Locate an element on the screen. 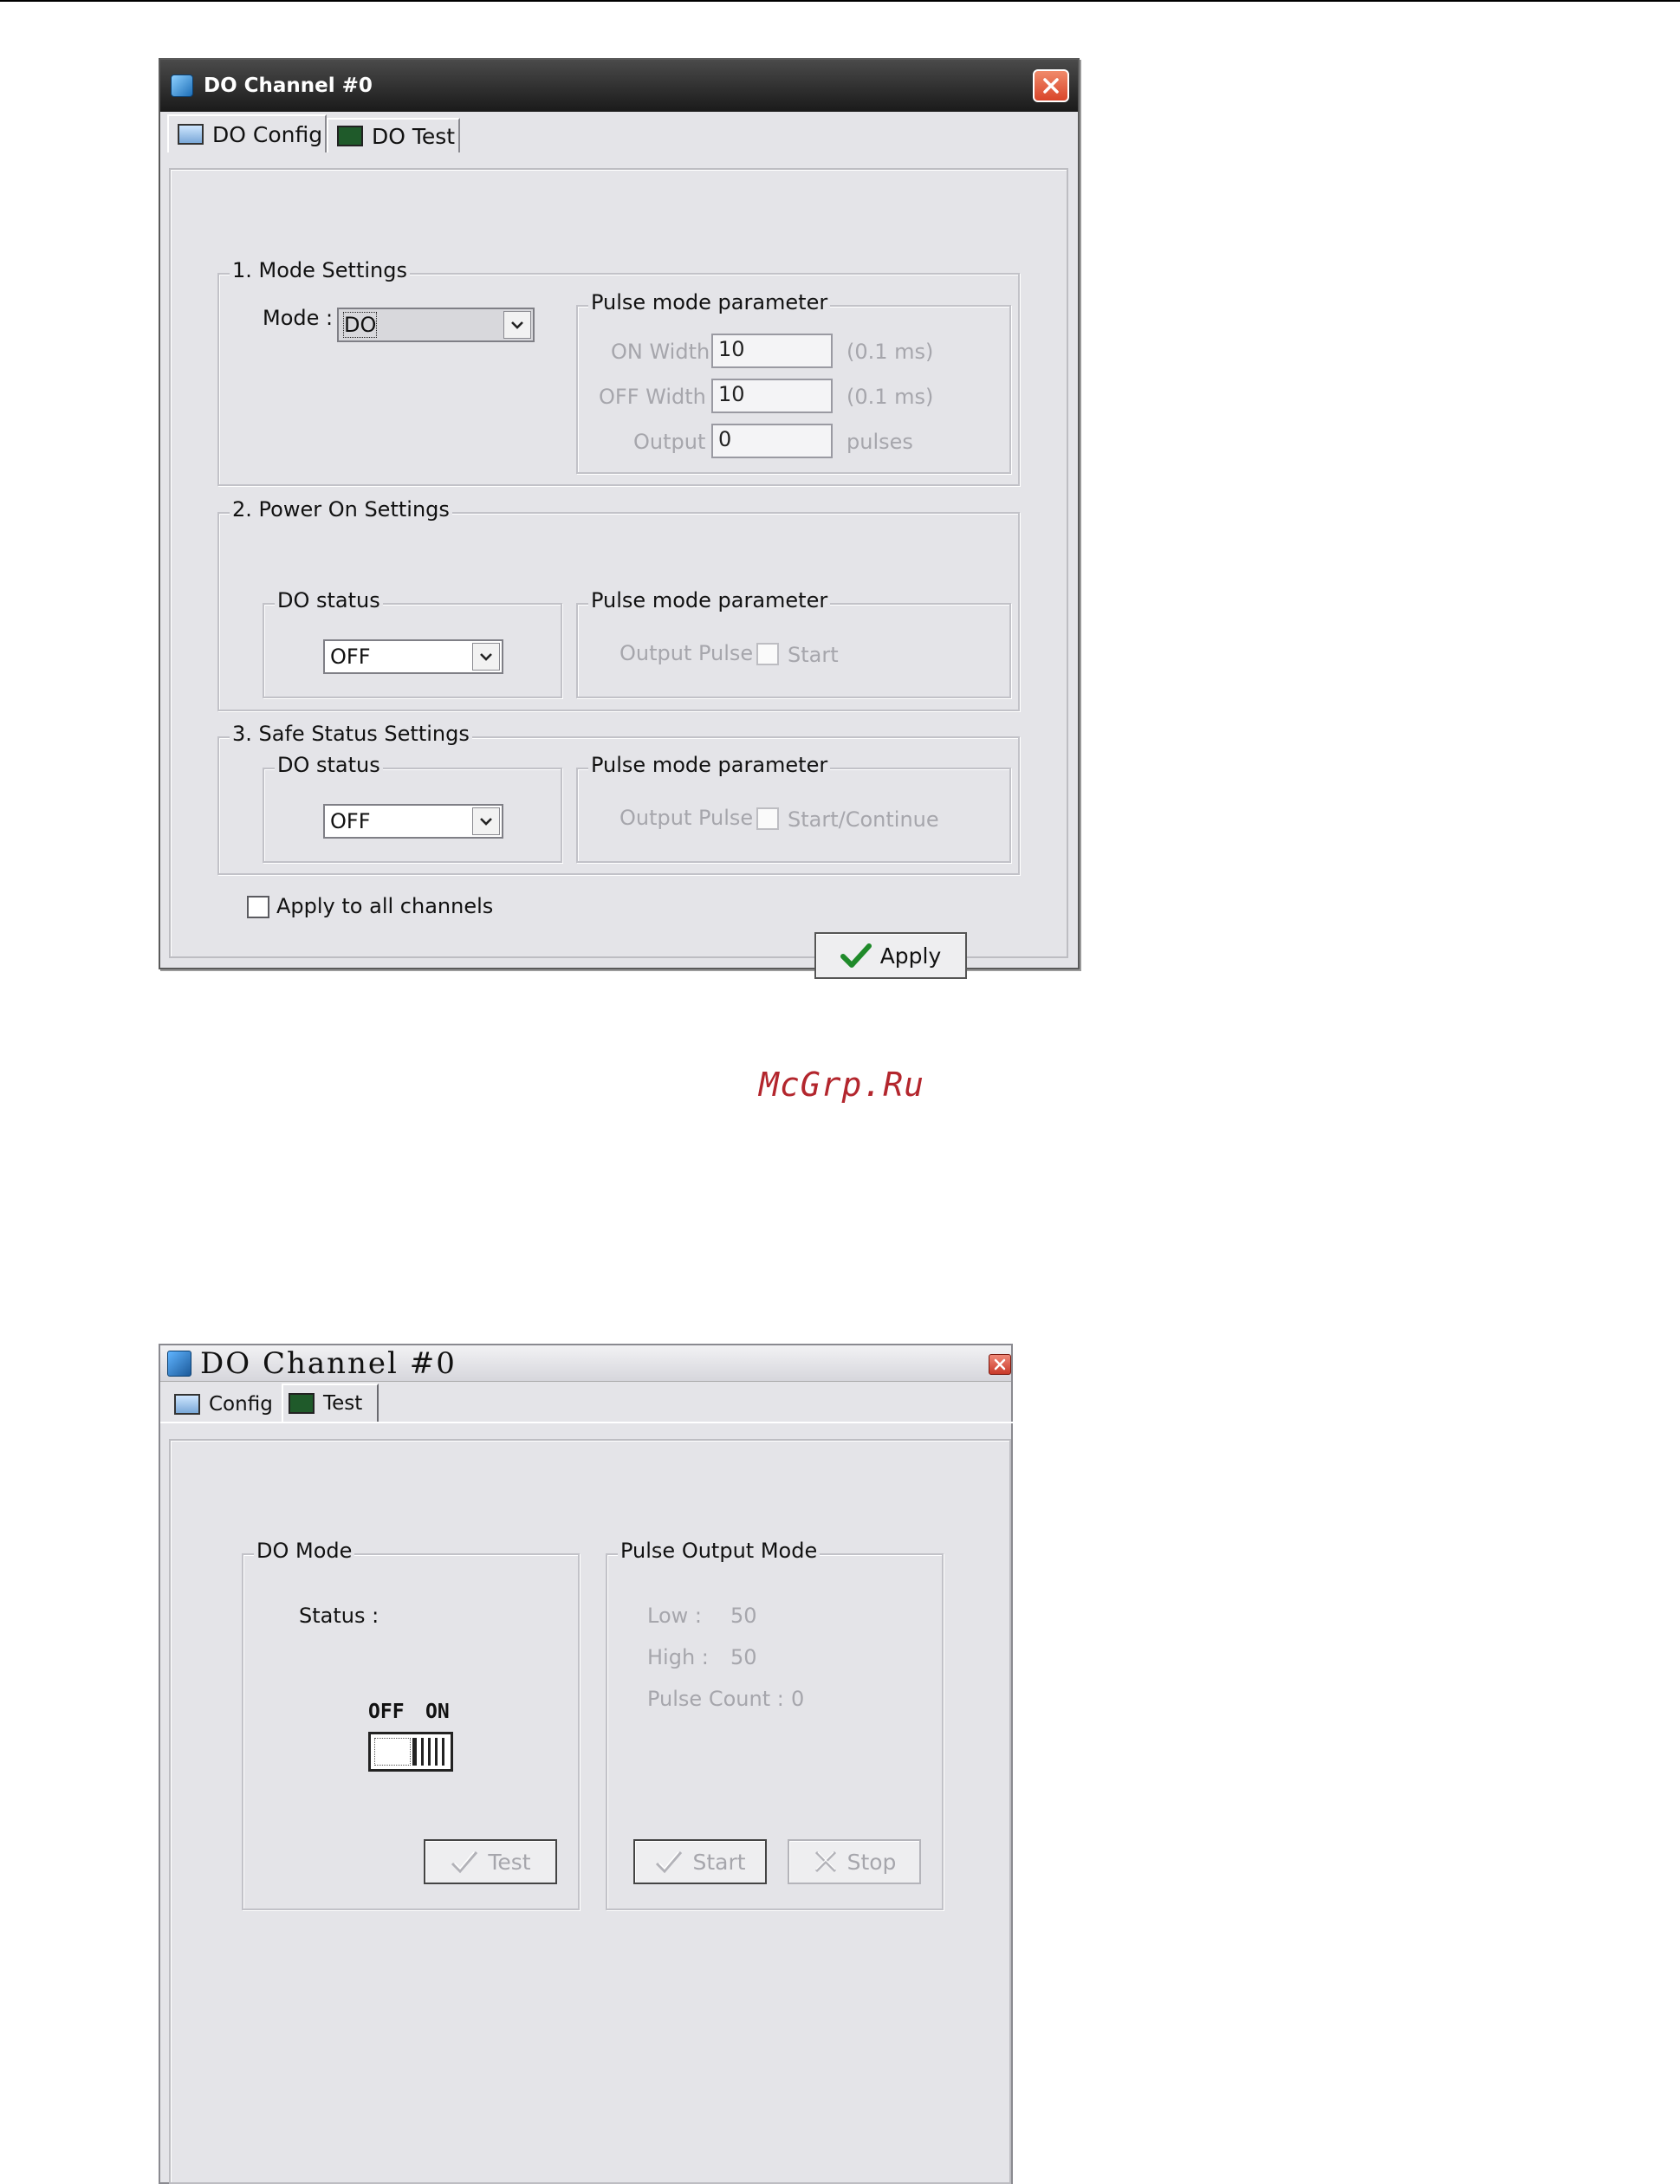  on-label: ON is located at coordinates (437, 1712).